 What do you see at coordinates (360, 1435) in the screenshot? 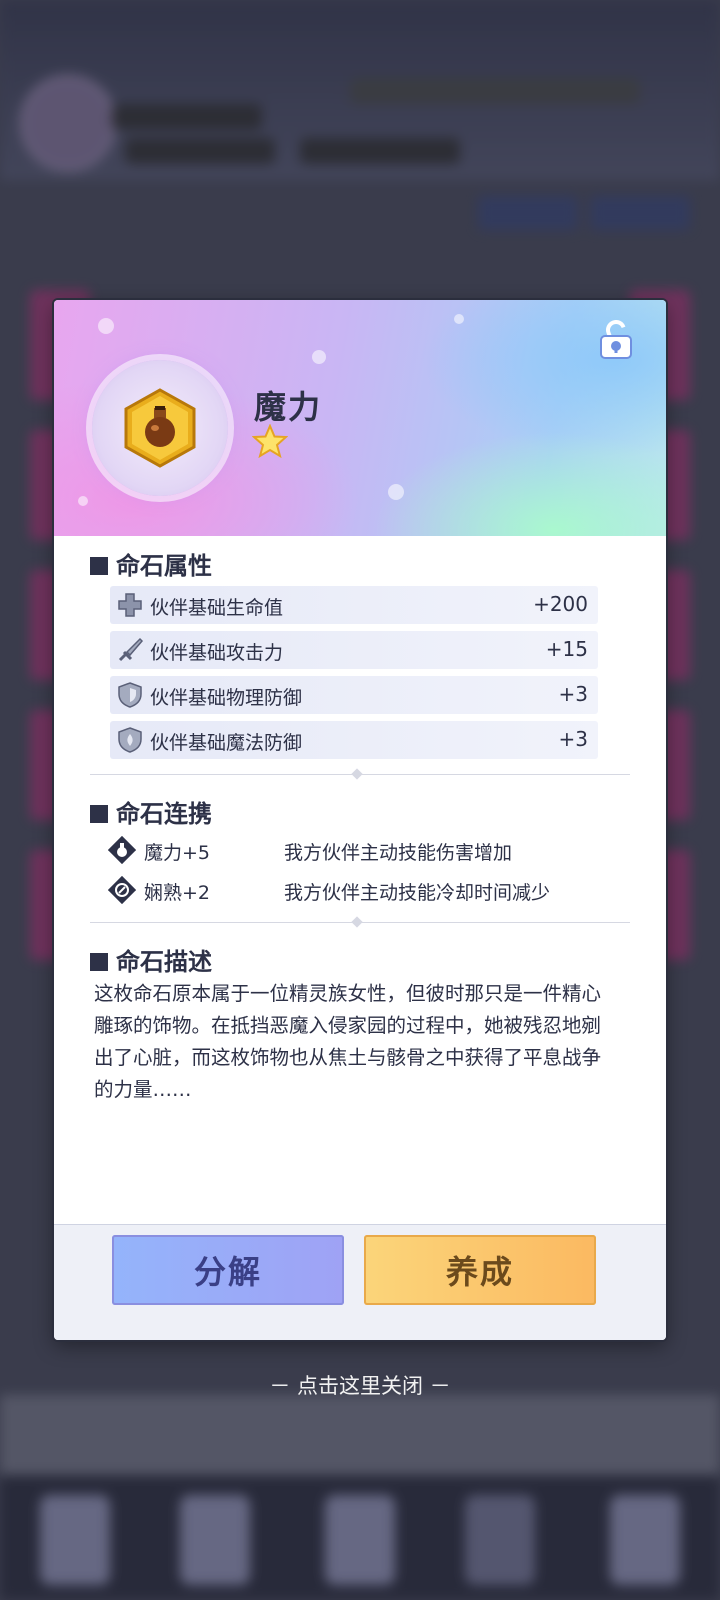
I see `background-tabs` at bounding box center [360, 1435].